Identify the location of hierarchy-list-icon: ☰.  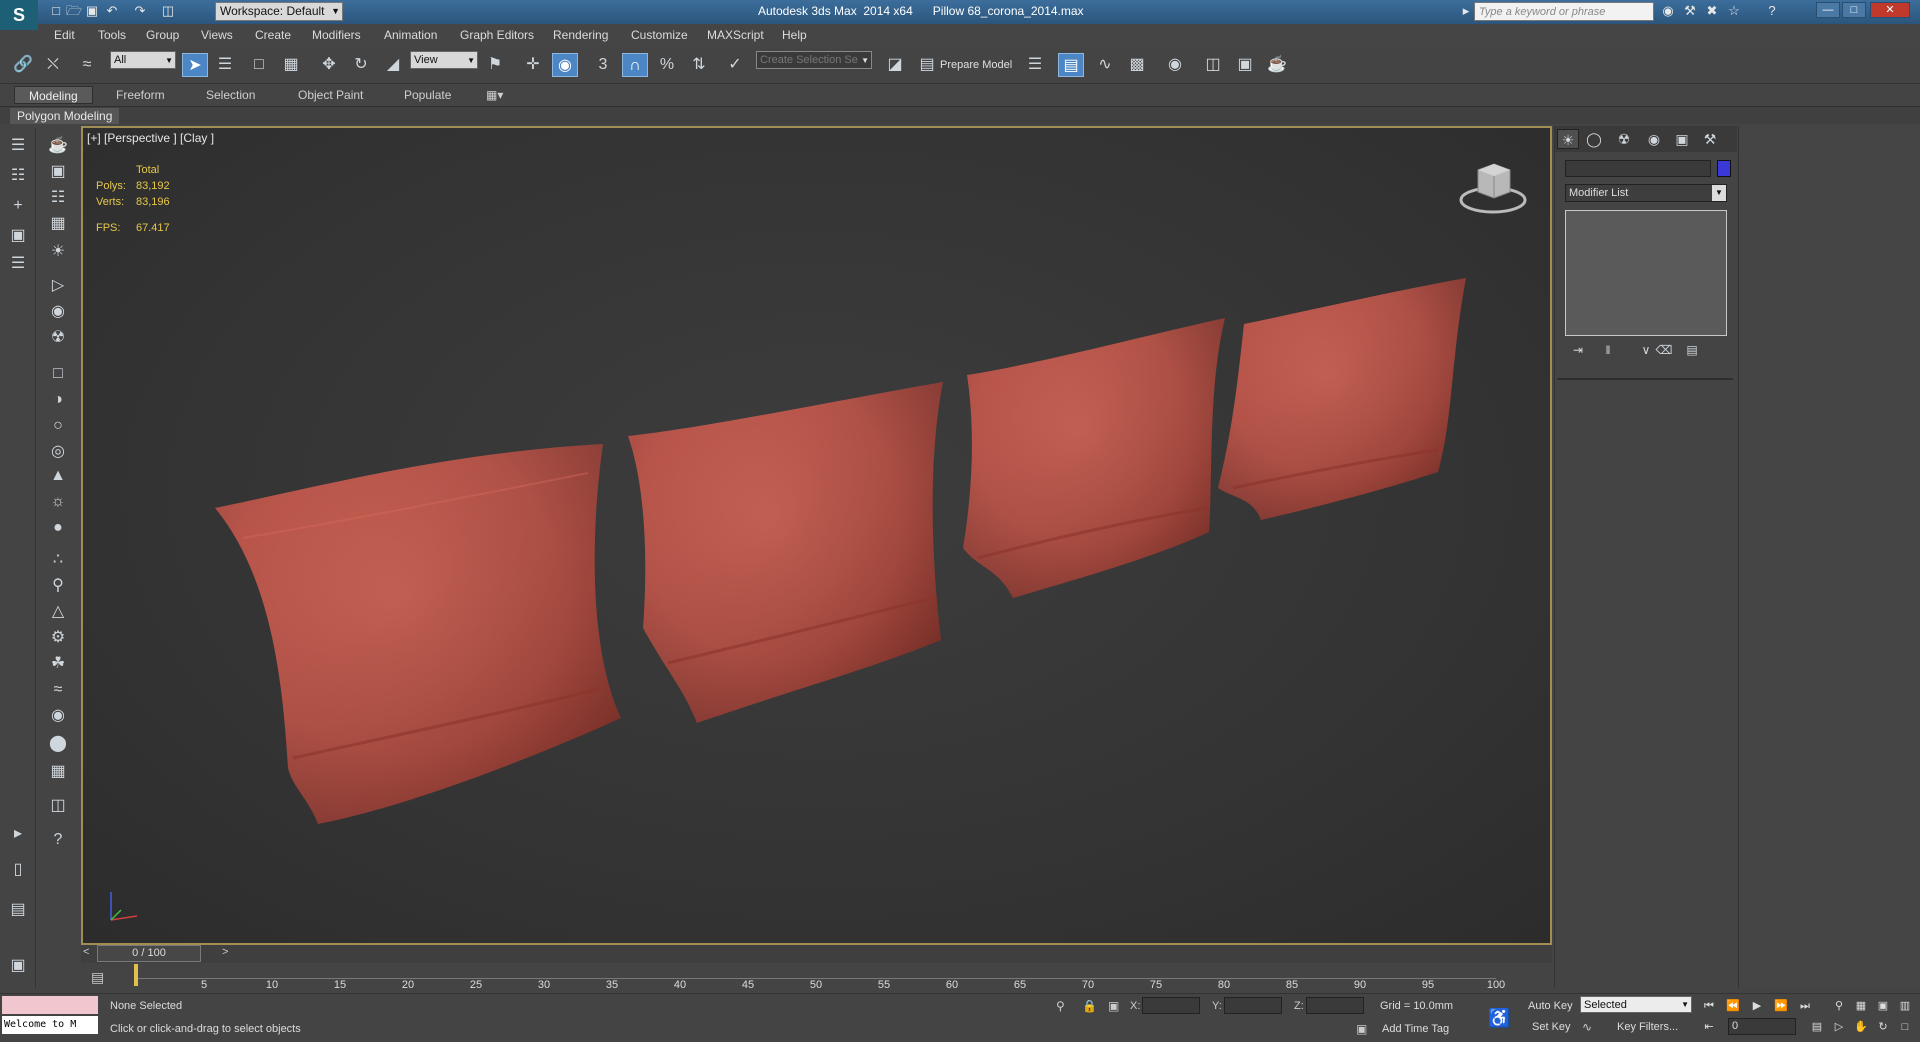
(18, 264).